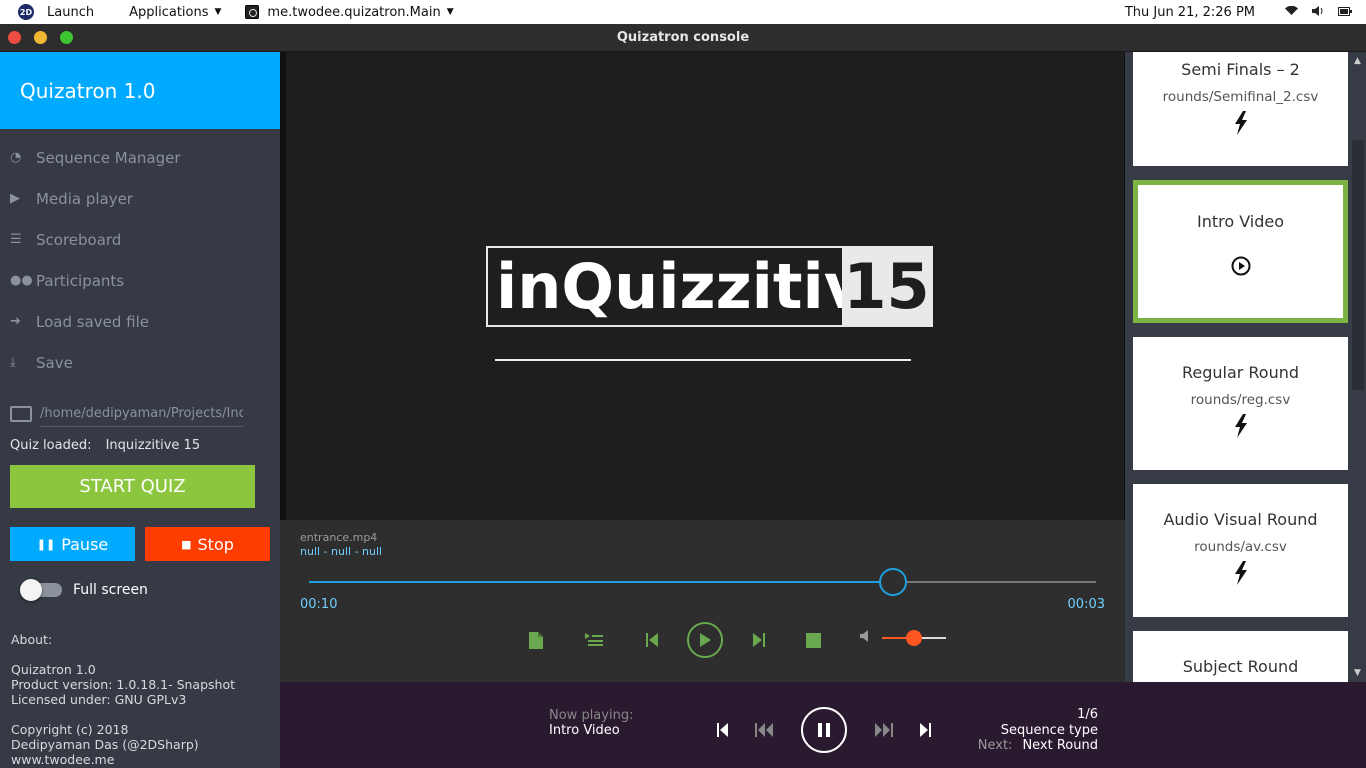  I want to click on sequence-card: Regular Round rounds/reg.csv, so click(1240, 403).